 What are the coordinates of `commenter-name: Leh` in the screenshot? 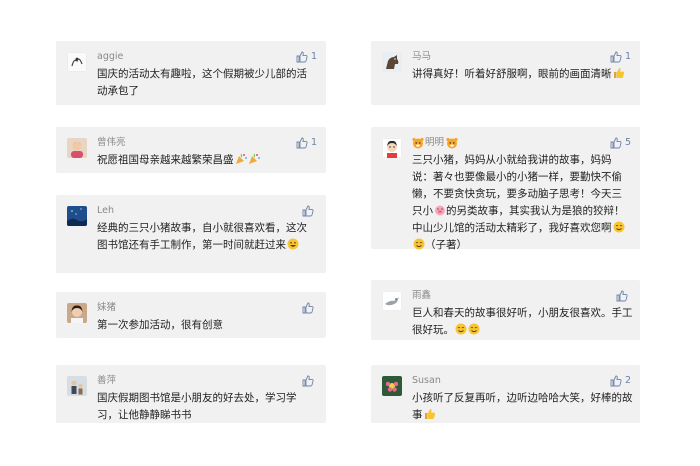 It's located at (105, 211).